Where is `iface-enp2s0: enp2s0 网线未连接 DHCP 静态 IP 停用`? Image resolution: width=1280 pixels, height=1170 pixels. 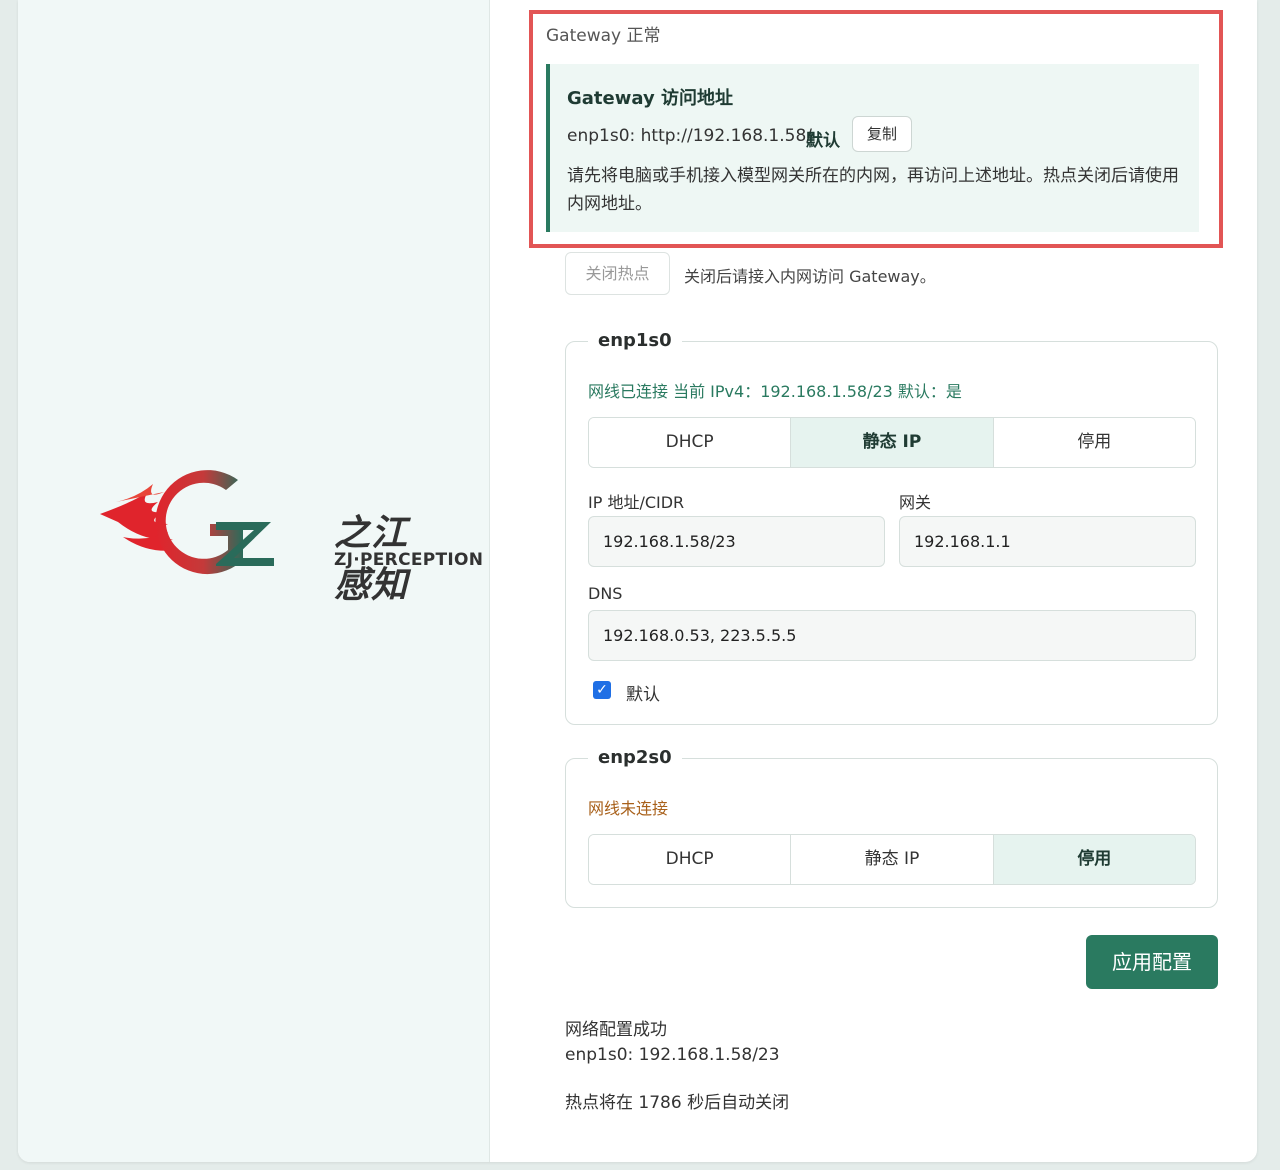 iface-enp2s0: enp2s0 网线未连接 DHCP 静态 IP 停用 is located at coordinates (891, 827).